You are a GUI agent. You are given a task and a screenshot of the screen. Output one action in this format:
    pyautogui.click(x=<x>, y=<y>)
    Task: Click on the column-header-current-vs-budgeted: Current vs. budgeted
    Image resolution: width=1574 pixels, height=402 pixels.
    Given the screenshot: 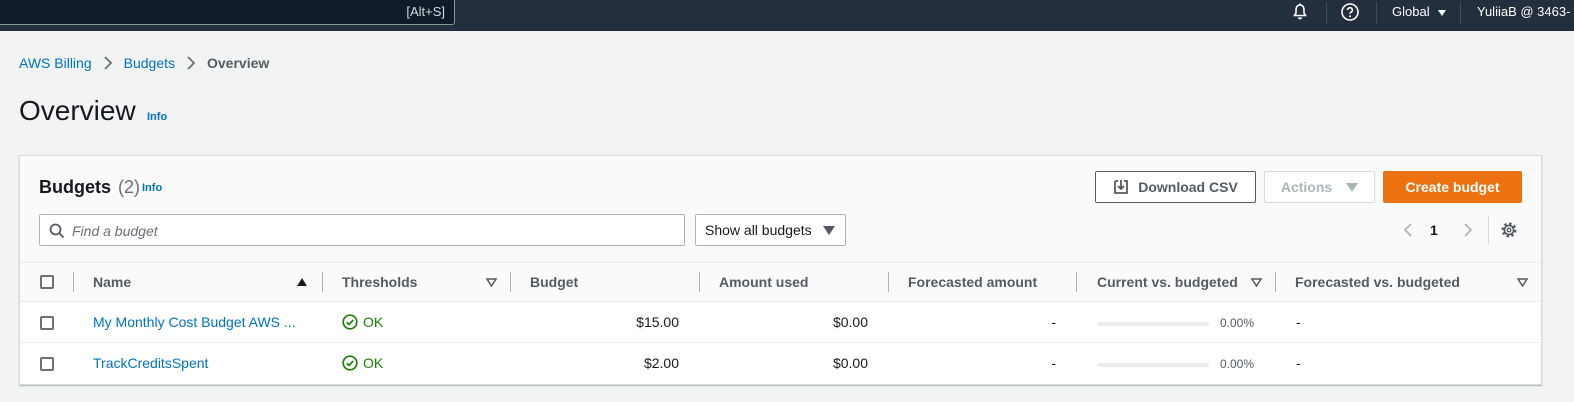 What is the action you would take?
    pyautogui.click(x=1167, y=282)
    